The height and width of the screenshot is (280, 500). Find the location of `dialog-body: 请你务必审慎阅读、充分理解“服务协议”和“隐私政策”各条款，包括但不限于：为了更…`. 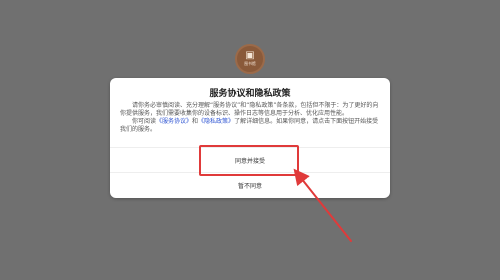

dialog-body: 请你务必审慎阅读、充分理解“服务协议”和“隐私政策”各条款，包括但不限于：为了更… is located at coordinates (250, 118).